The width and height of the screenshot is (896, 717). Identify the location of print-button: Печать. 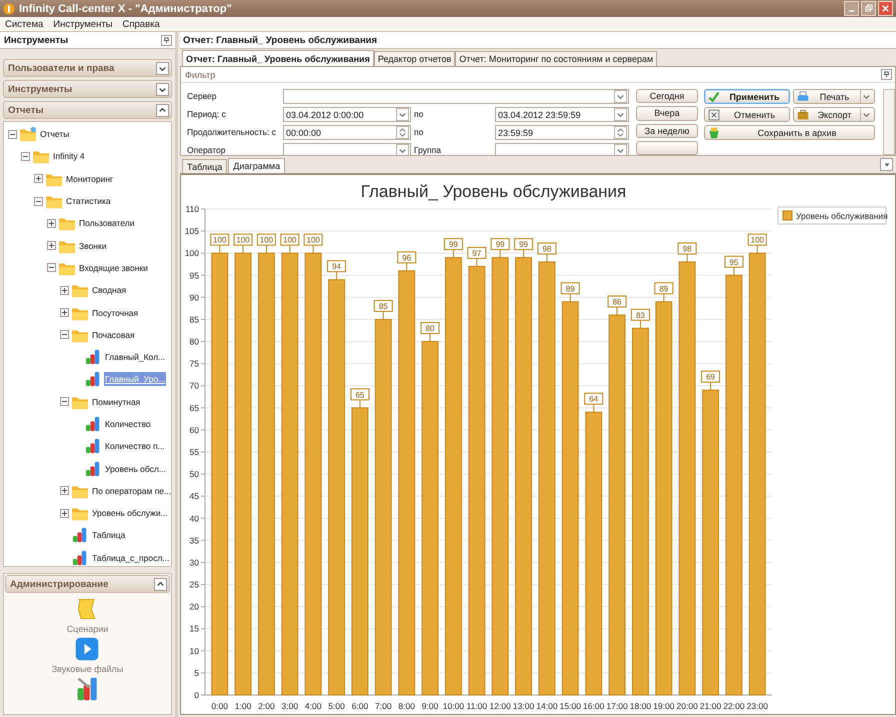
(834, 96).